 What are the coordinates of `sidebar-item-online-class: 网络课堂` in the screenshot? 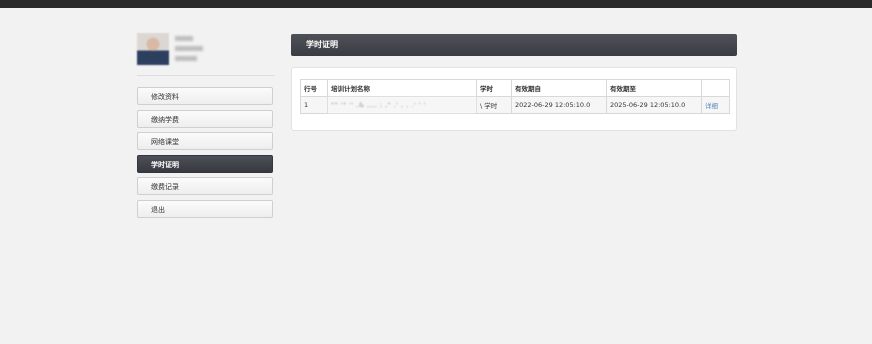 It's located at (205, 141).